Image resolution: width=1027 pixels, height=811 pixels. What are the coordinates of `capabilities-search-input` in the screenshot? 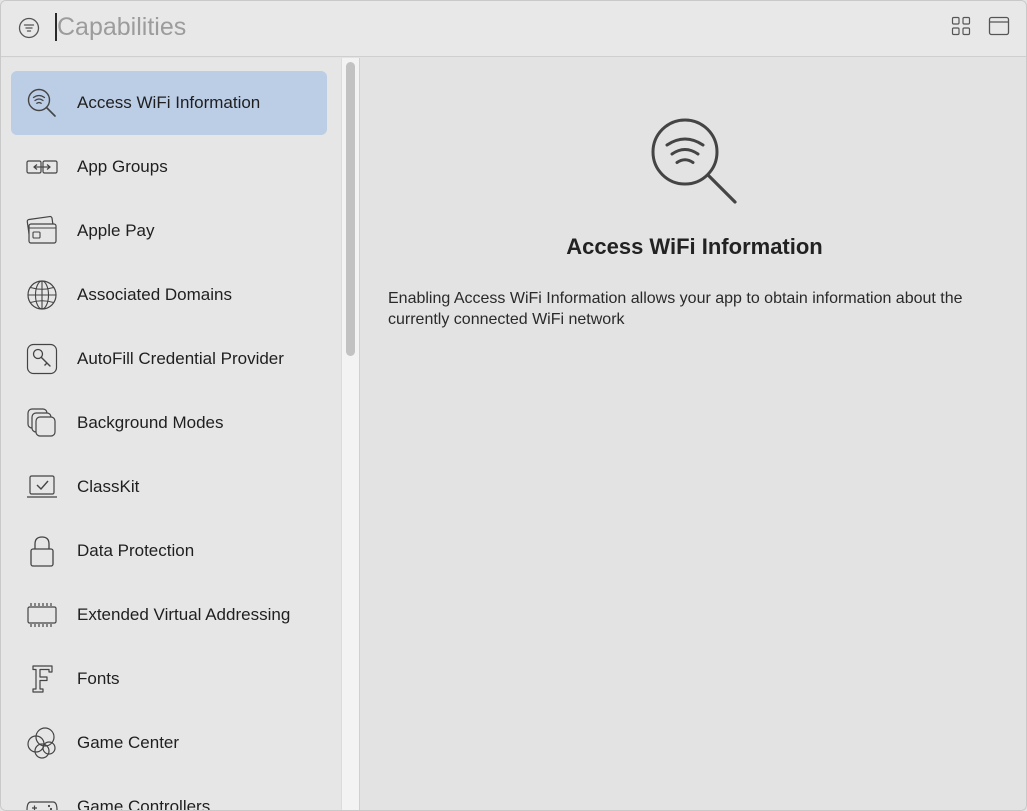 It's located at (307, 27).